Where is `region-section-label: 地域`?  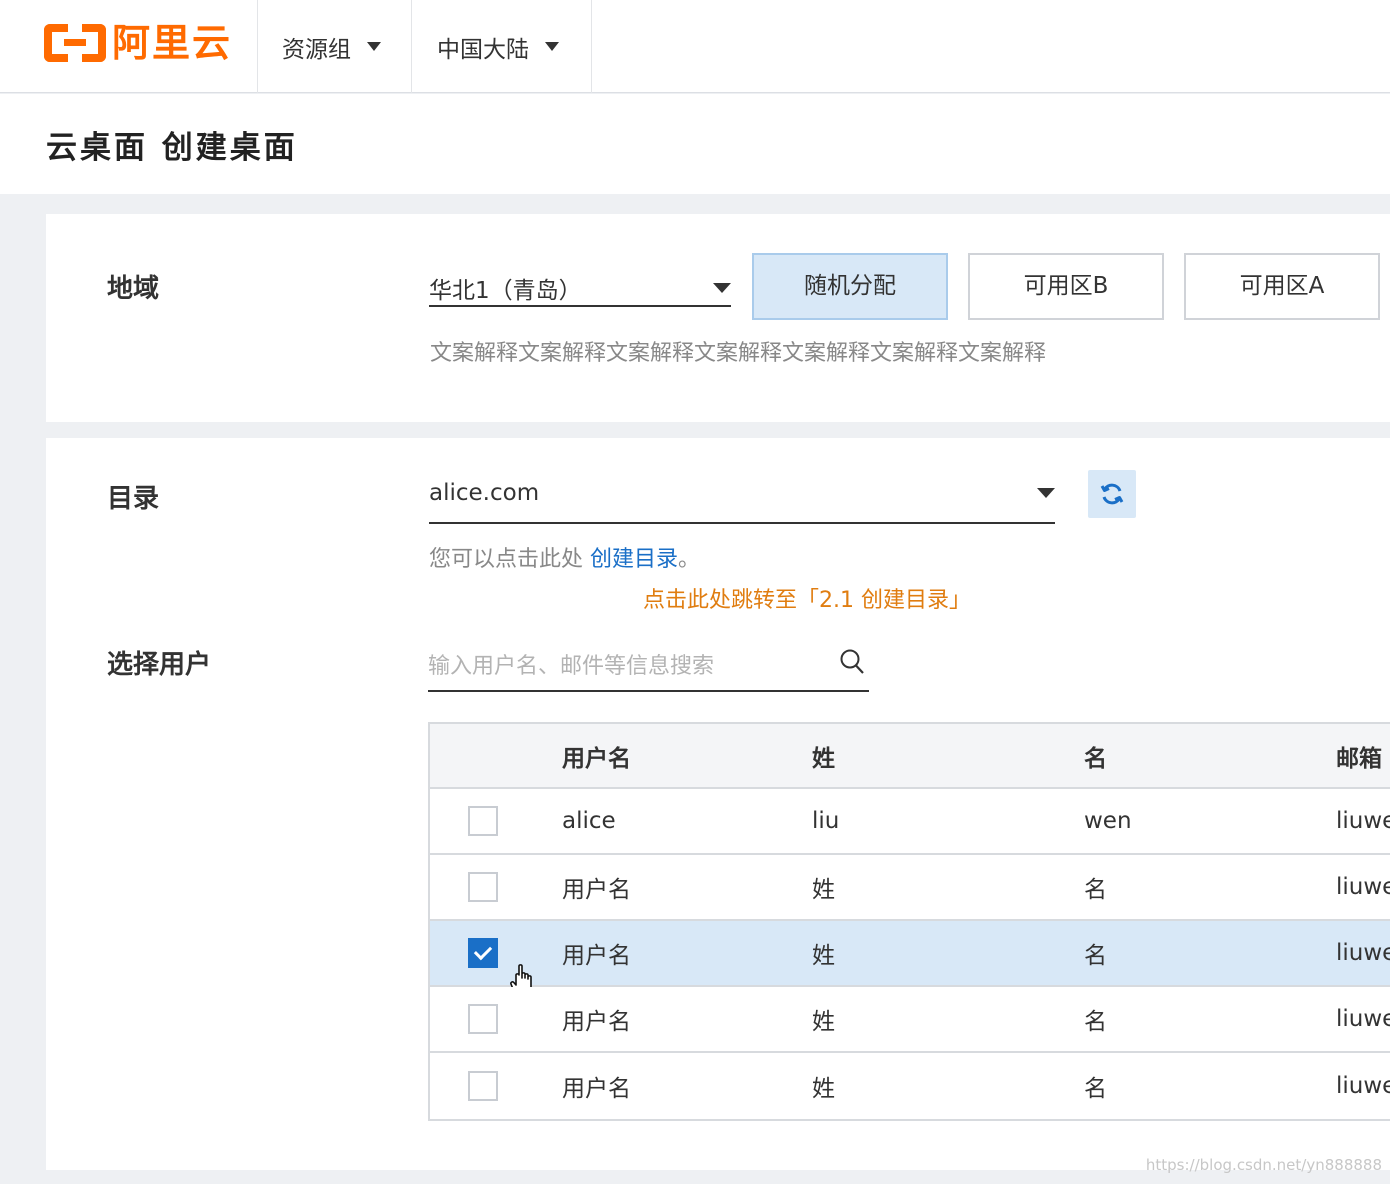 region-section-label: 地域 is located at coordinates (133, 289).